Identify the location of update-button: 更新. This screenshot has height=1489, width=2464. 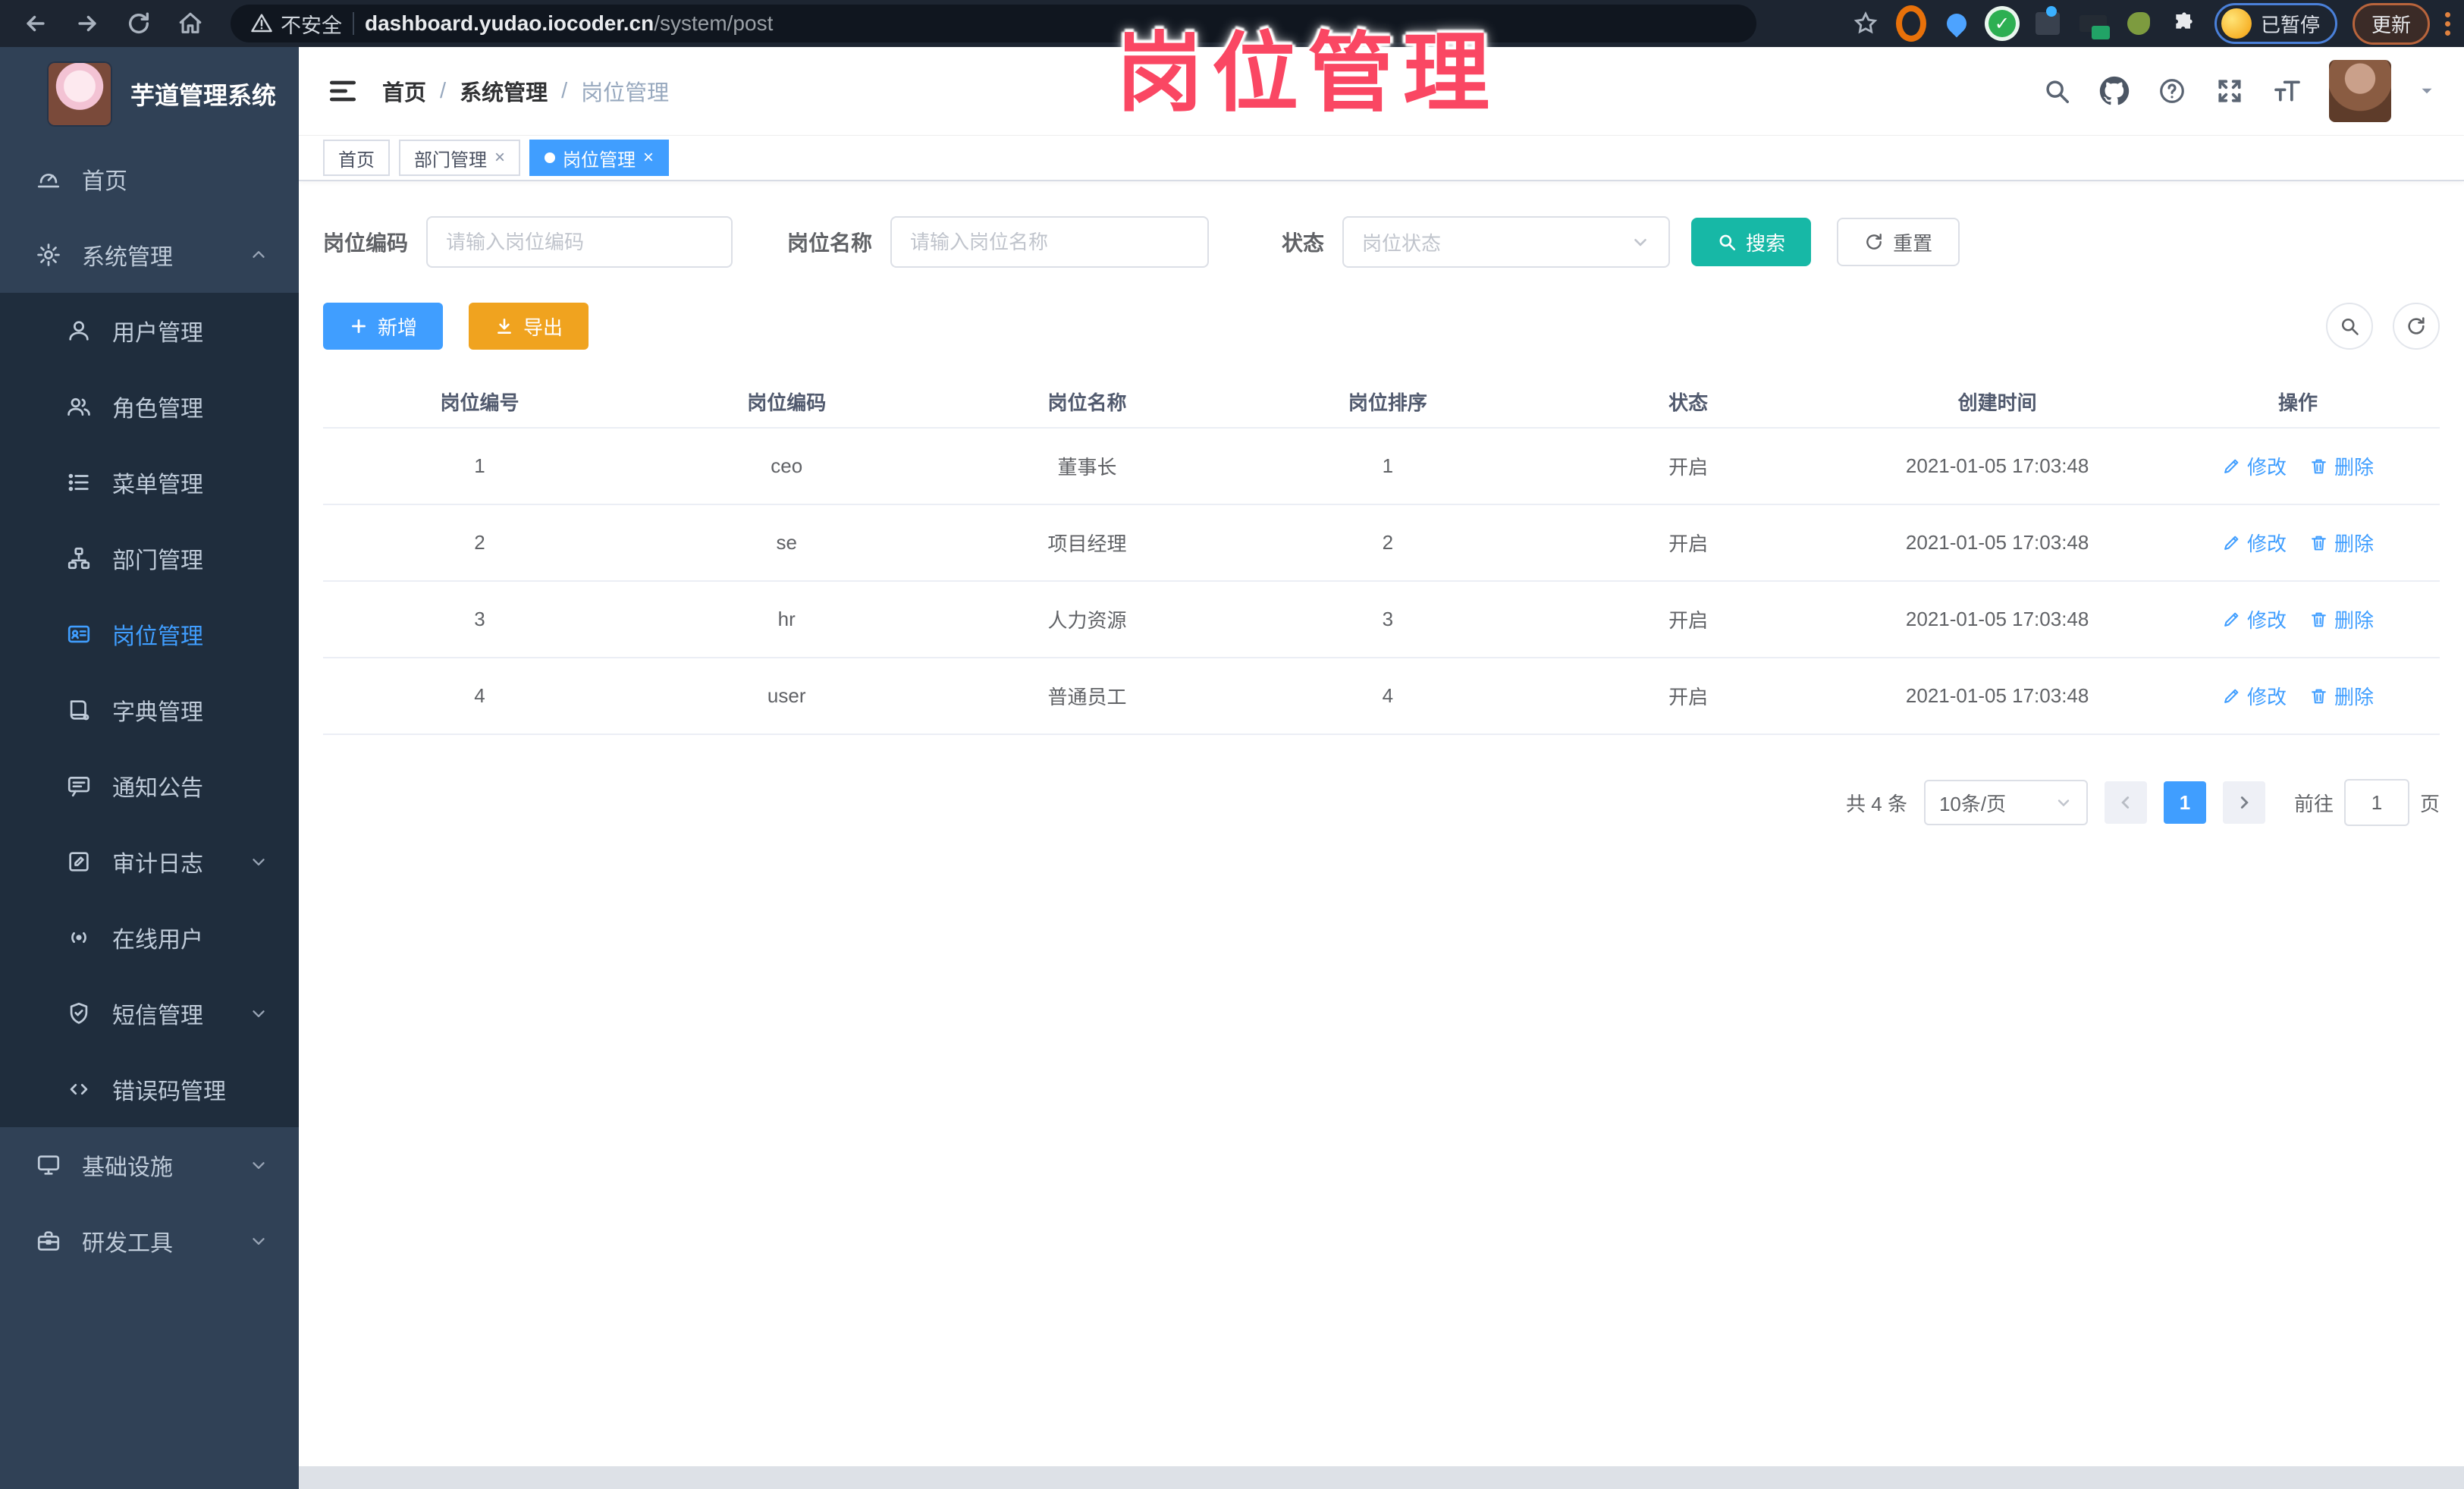
(2391, 23).